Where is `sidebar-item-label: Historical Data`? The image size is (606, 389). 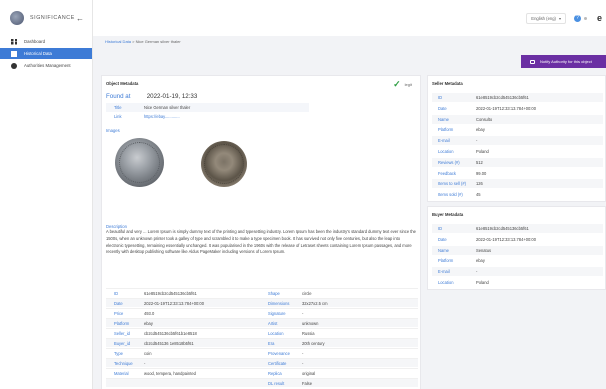 sidebar-item-label: Historical Data is located at coordinates (38, 53).